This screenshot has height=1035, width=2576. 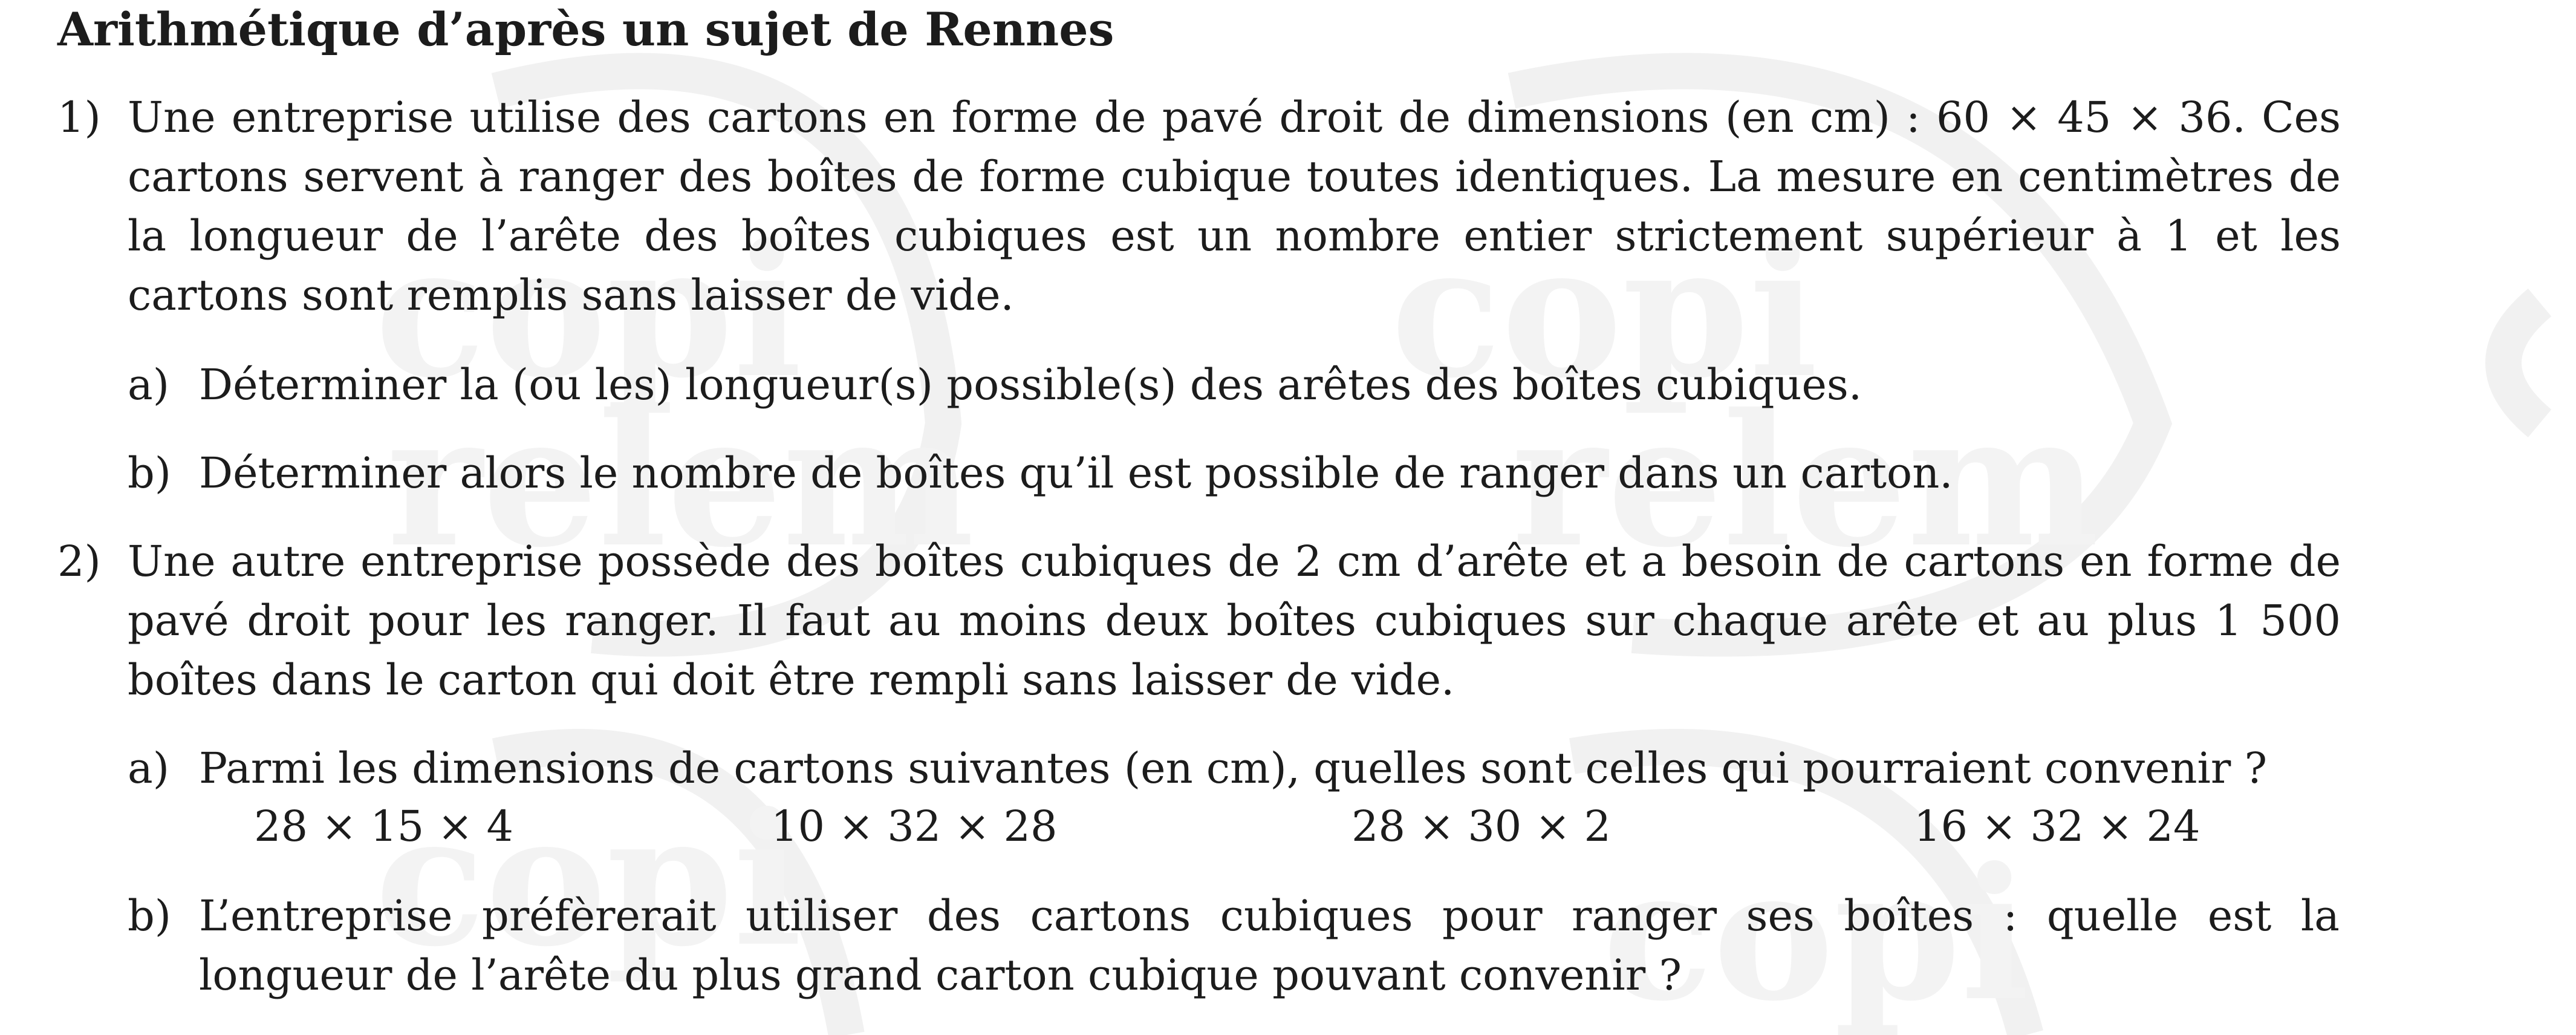 I want to click on dimension-option-4: 16 × 32 × 24, so click(x=2057, y=827).